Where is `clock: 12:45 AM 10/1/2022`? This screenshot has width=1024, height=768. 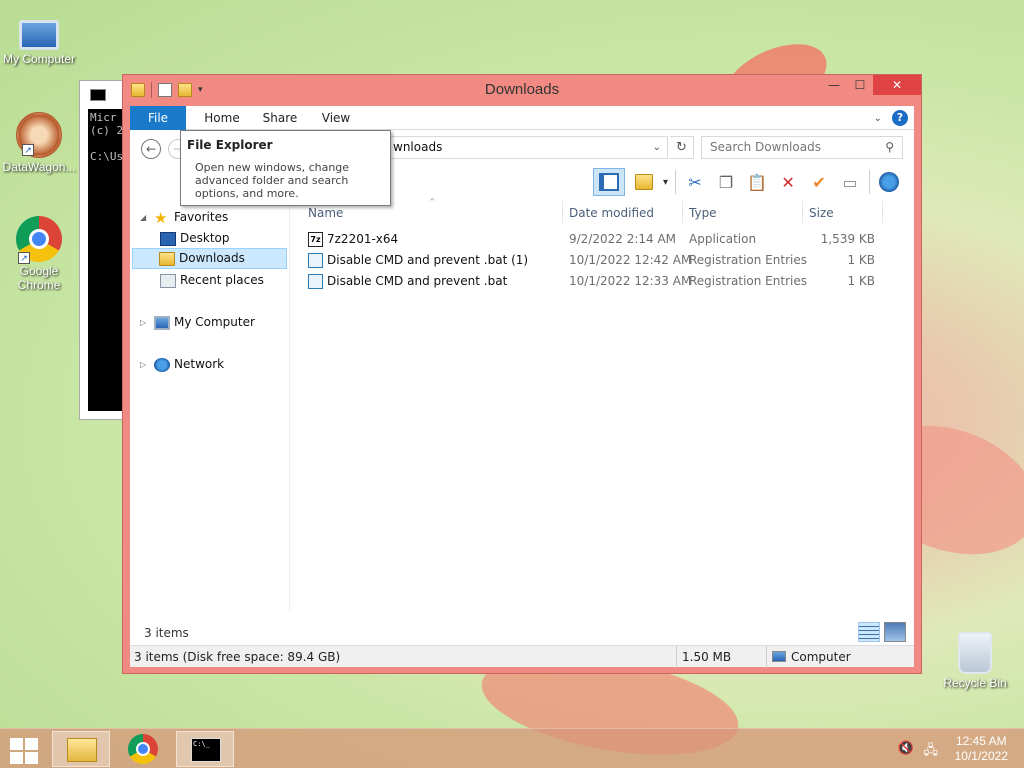 clock: 12:45 AM 10/1/2022 is located at coordinates (981, 749).